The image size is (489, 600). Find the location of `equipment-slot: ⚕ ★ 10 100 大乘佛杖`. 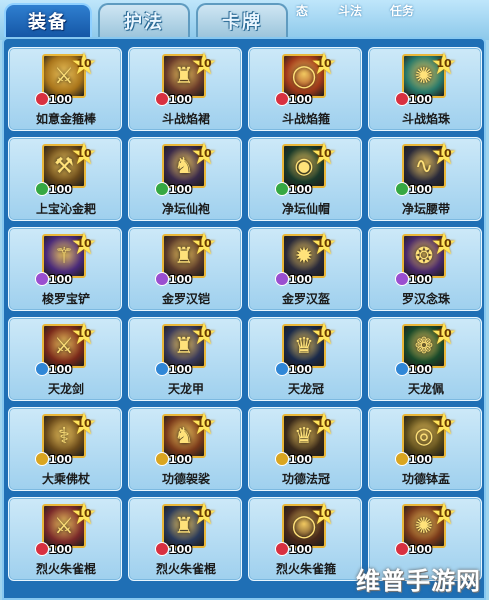

equipment-slot: ⚕ ★ 10 100 大乘佛杖 is located at coordinates (65, 449).